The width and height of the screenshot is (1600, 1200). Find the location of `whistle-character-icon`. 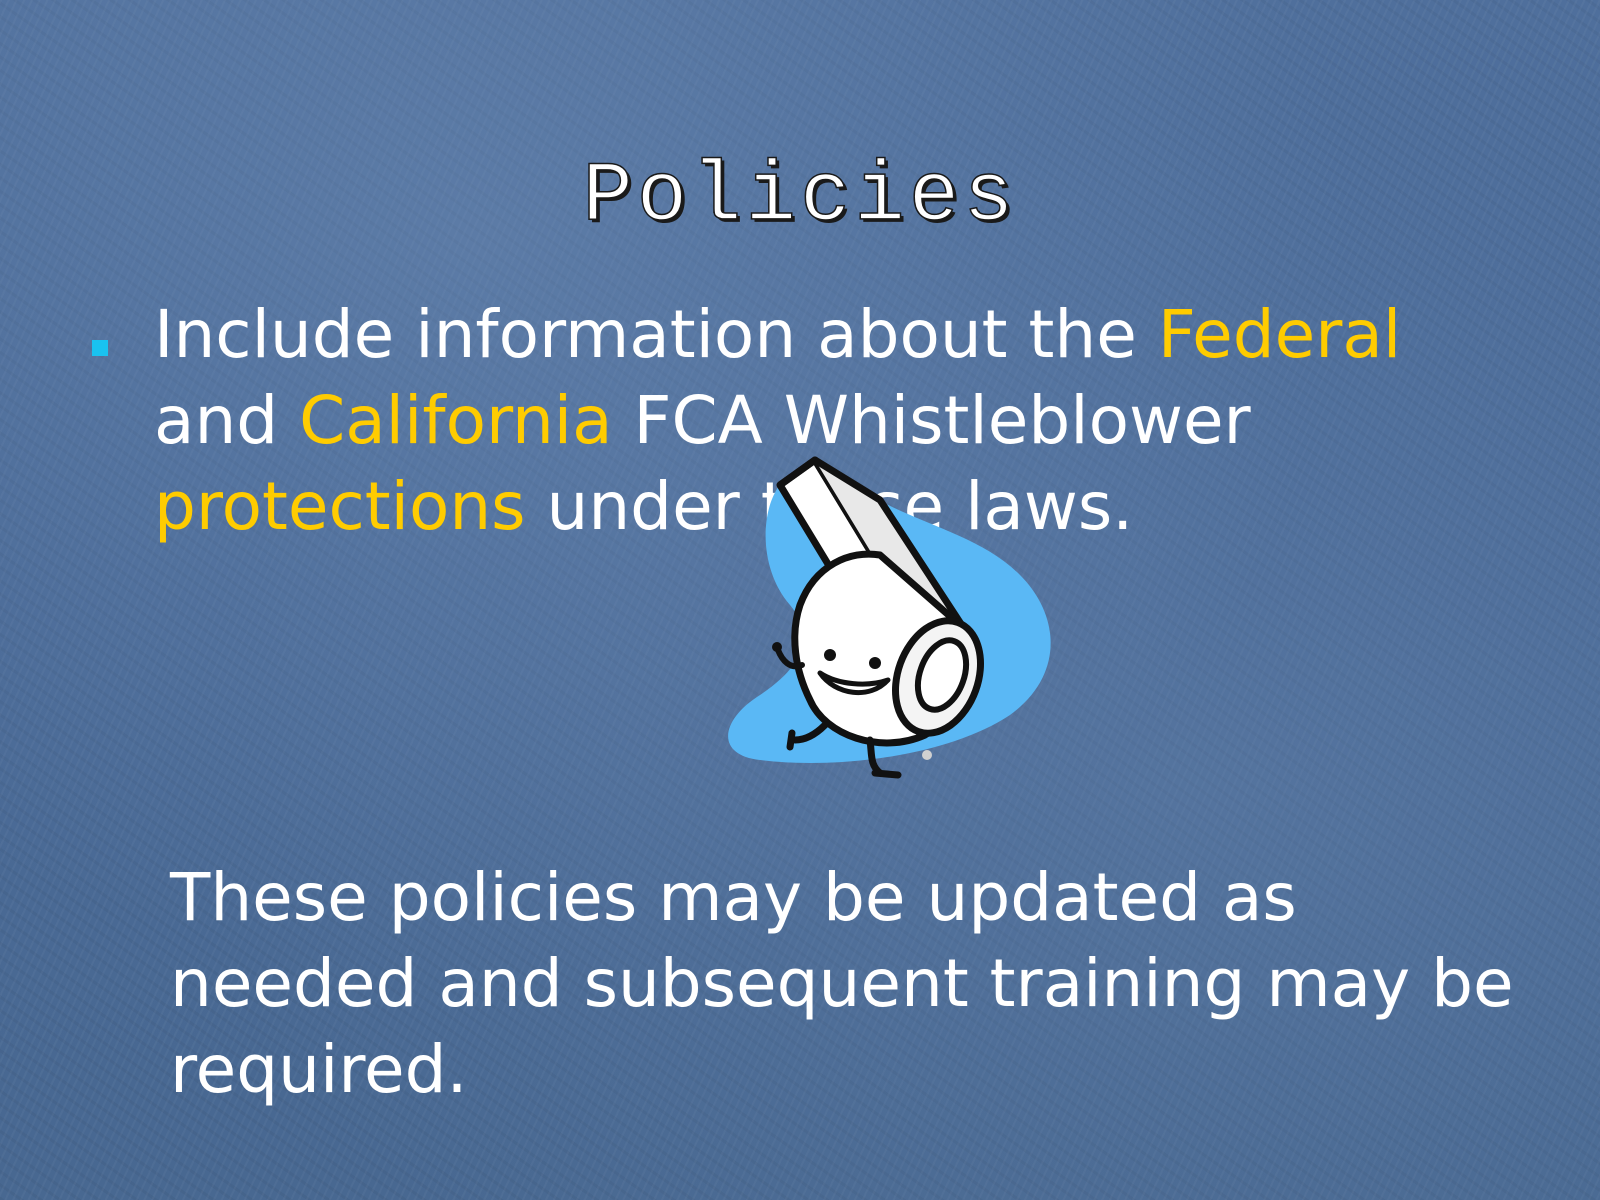

whistle-character-icon is located at coordinates (889, 617).